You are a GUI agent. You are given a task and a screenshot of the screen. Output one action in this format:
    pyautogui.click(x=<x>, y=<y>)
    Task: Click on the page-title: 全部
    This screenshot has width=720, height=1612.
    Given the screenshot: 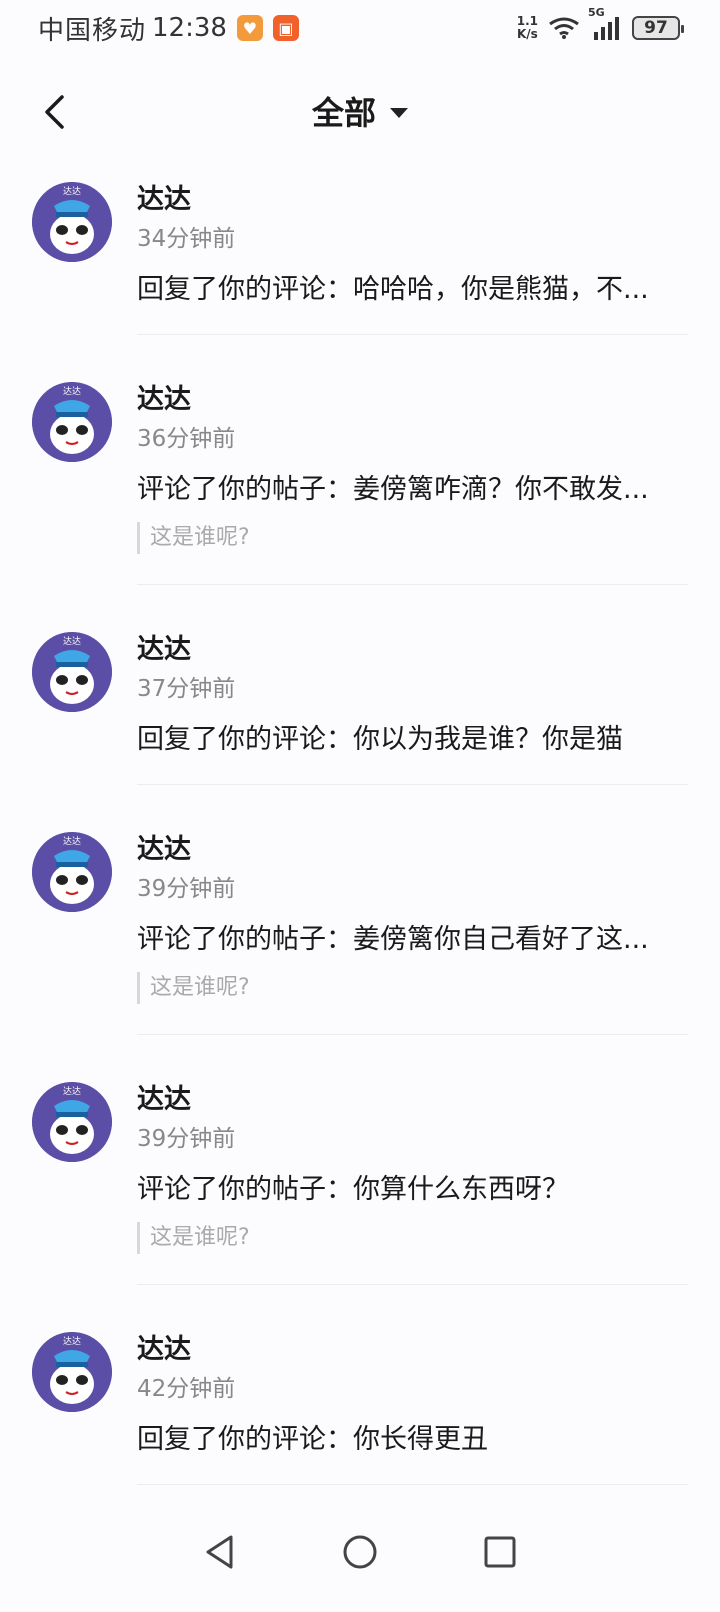 What is the action you would take?
    pyautogui.click(x=343, y=113)
    